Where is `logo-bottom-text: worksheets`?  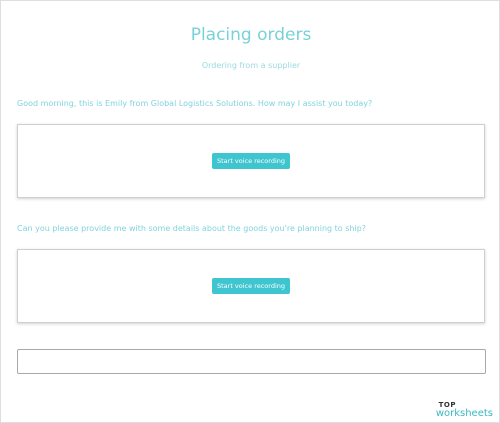
logo-bottom-text: worksheets is located at coordinates (464, 413).